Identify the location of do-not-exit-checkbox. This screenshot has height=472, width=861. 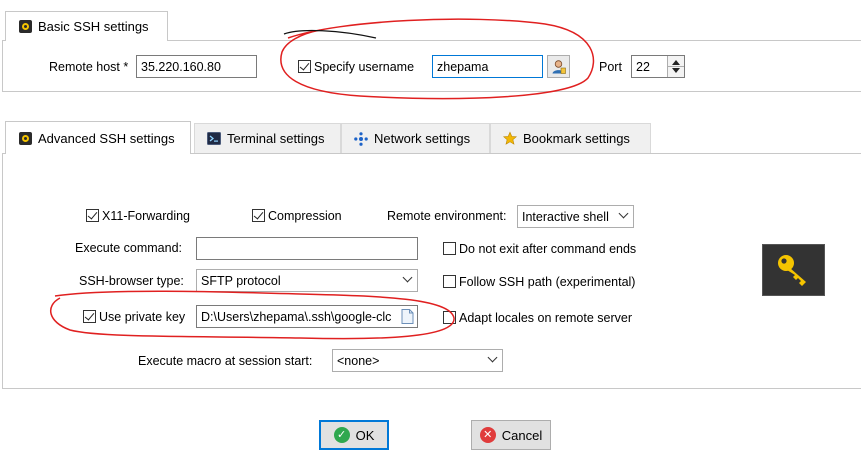
(449, 248).